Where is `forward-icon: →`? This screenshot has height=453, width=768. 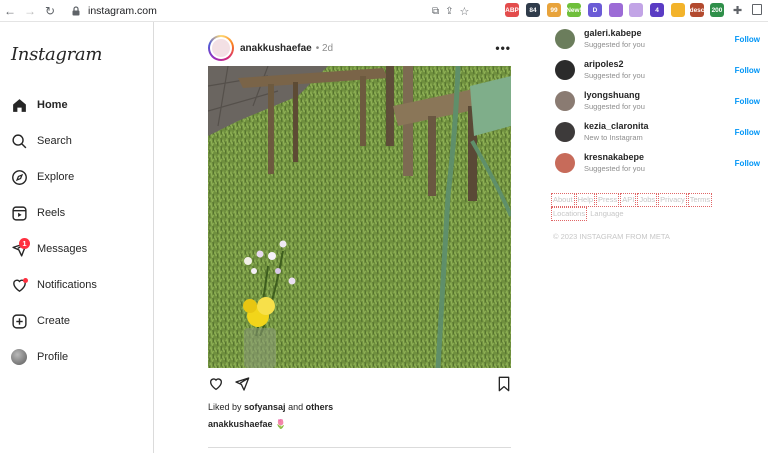 forward-icon: → is located at coordinates (30, 11).